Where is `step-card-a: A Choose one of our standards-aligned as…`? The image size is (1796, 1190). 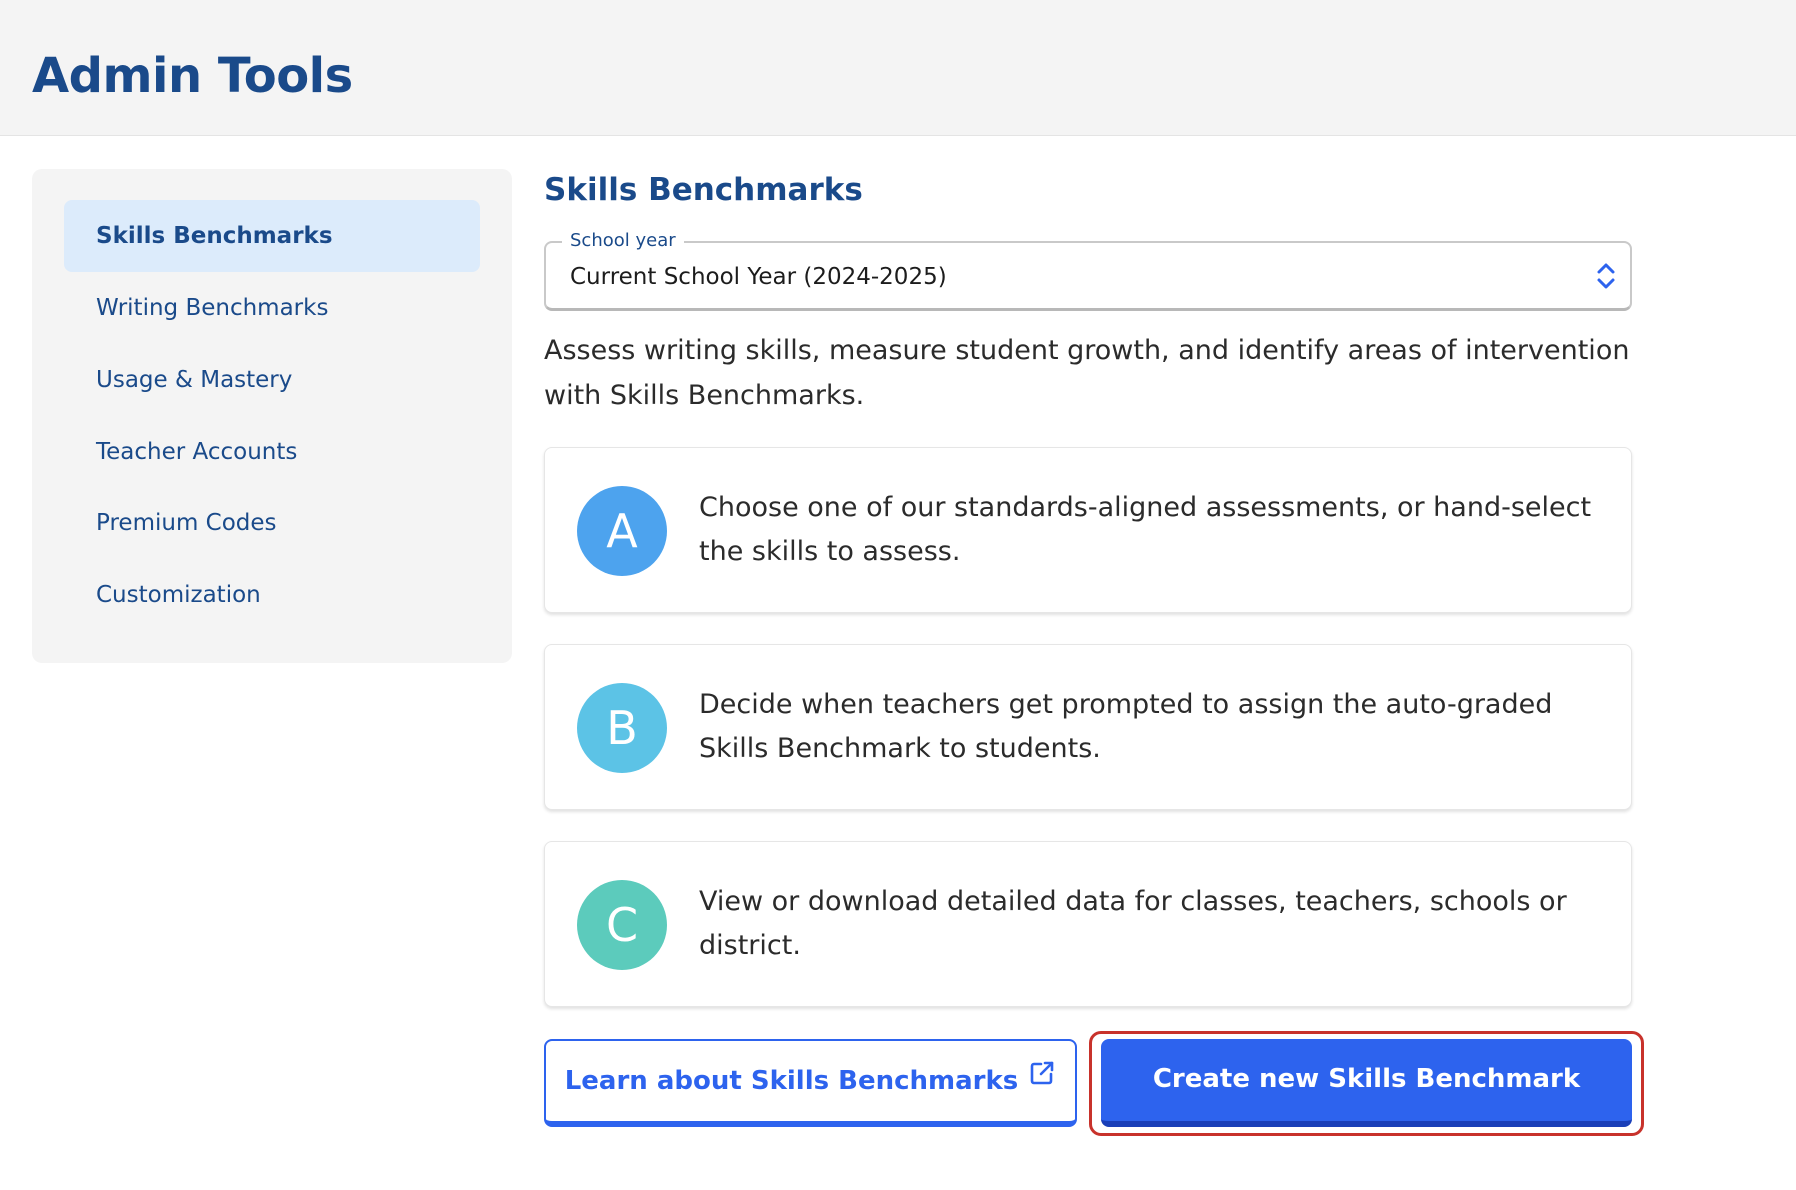
step-card-a: A Choose one of our standards-aligned as… is located at coordinates (1088, 530).